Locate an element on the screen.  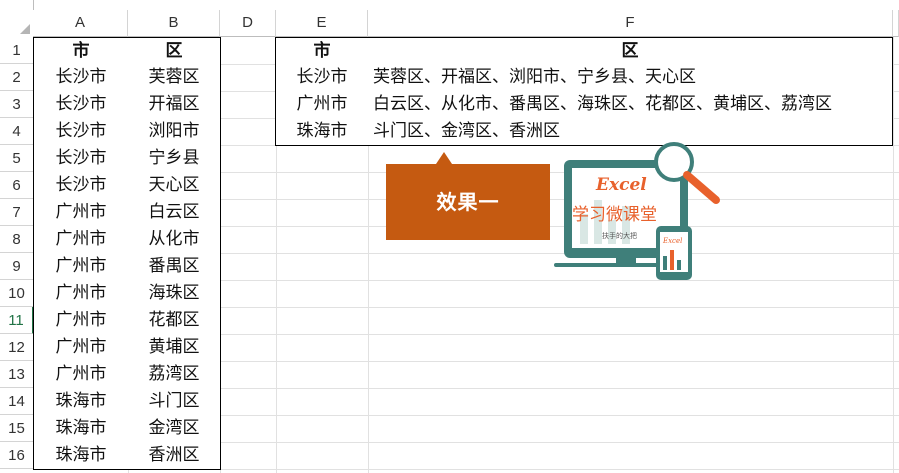
left-table-district-cell: 天心区 is located at coordinates (174, 186).